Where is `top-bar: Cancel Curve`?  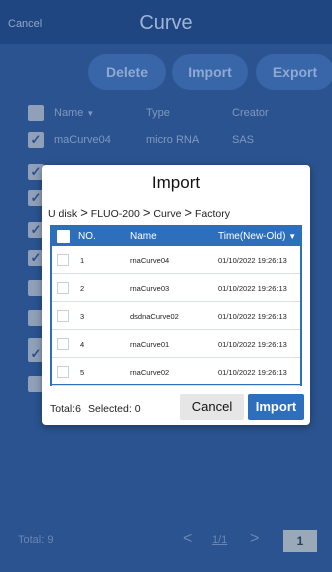 top-bar: Cancel Curve is located at coordinates (166, 22).